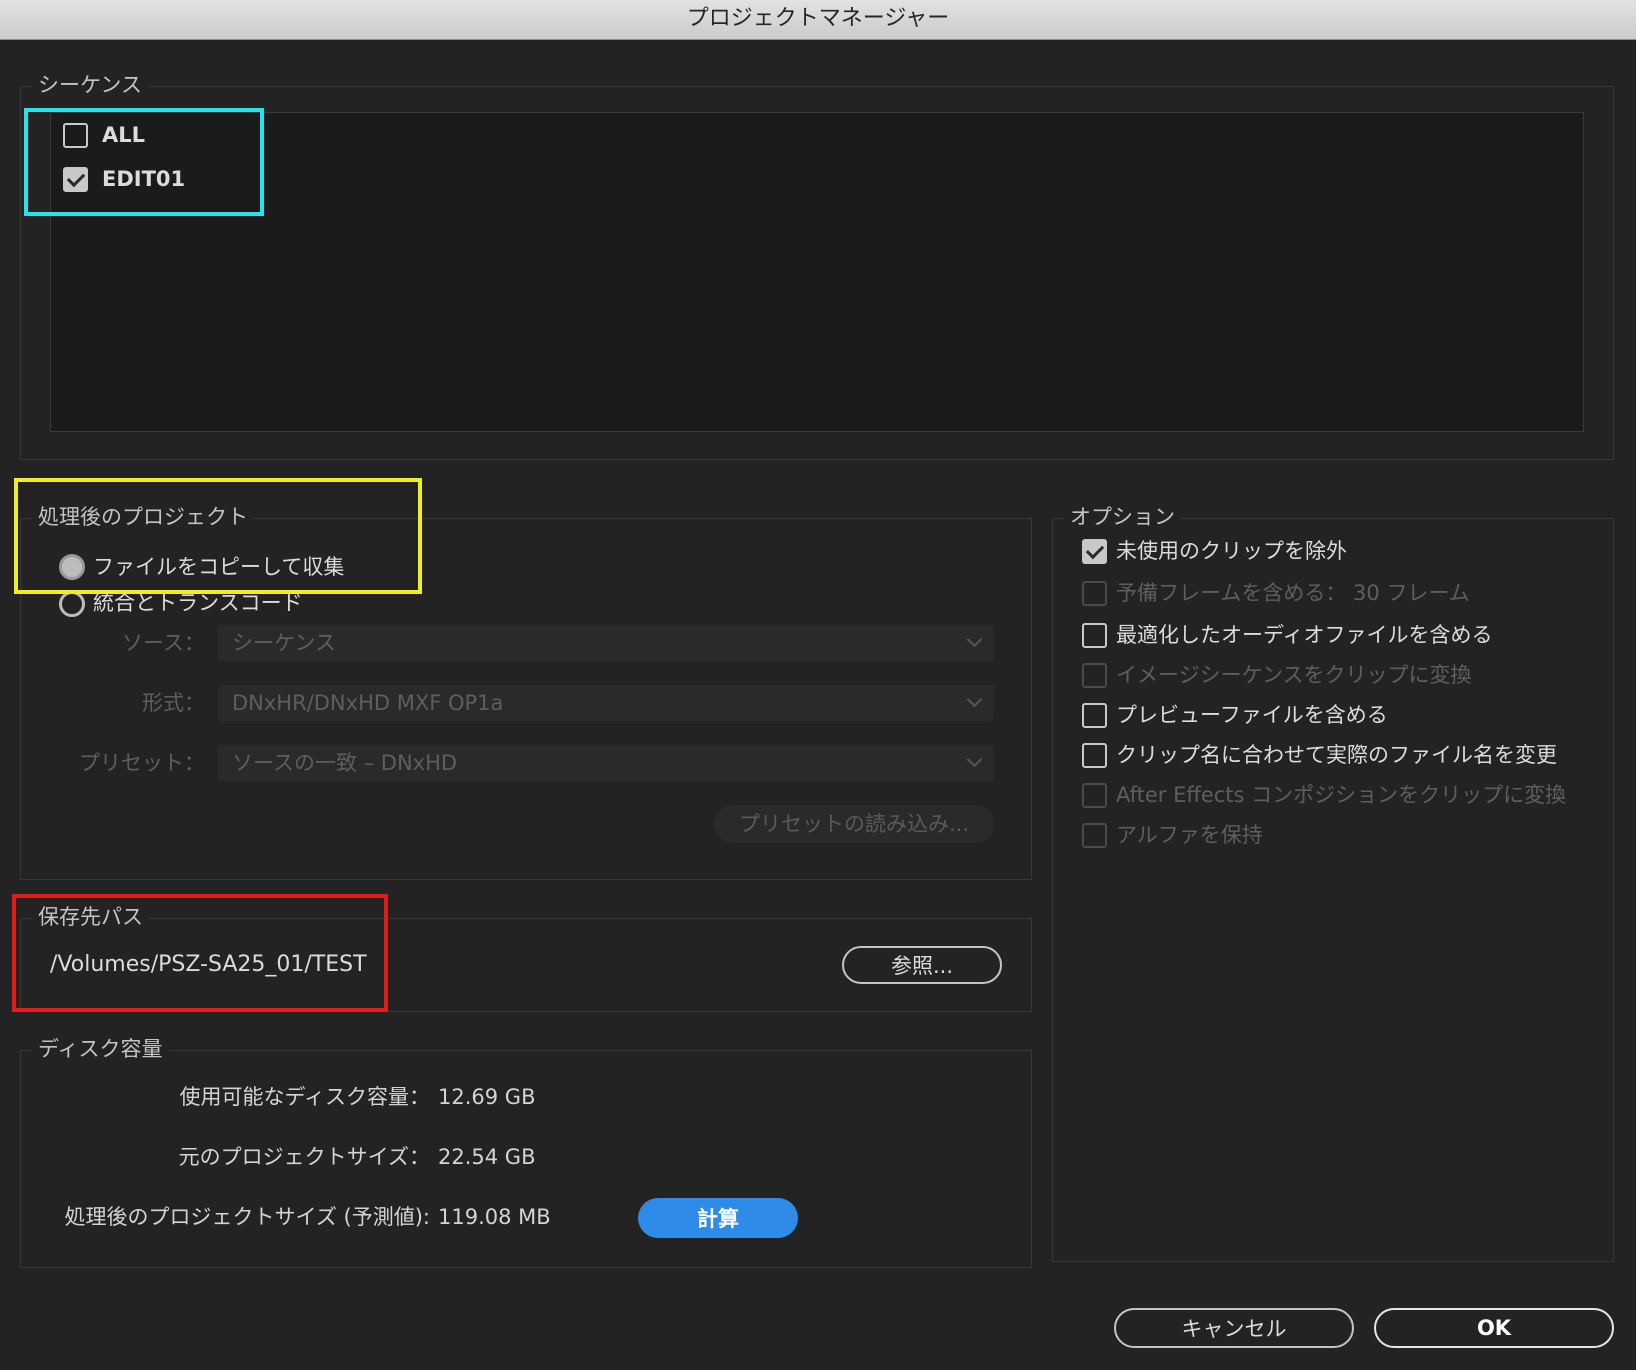 The image size is (1636, 1370). I want to click on preset-dropdown-value: ソースの一致 – DNxHD, so click(345, 763).